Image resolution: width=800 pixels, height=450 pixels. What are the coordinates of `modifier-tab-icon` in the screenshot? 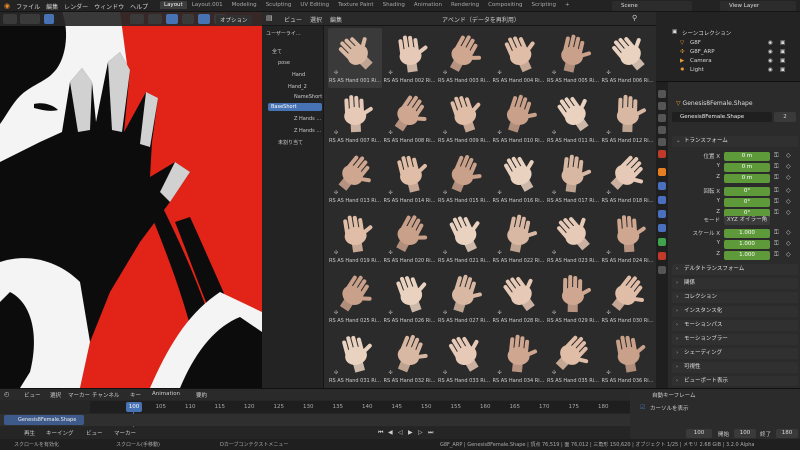 It's located at (662, 186).